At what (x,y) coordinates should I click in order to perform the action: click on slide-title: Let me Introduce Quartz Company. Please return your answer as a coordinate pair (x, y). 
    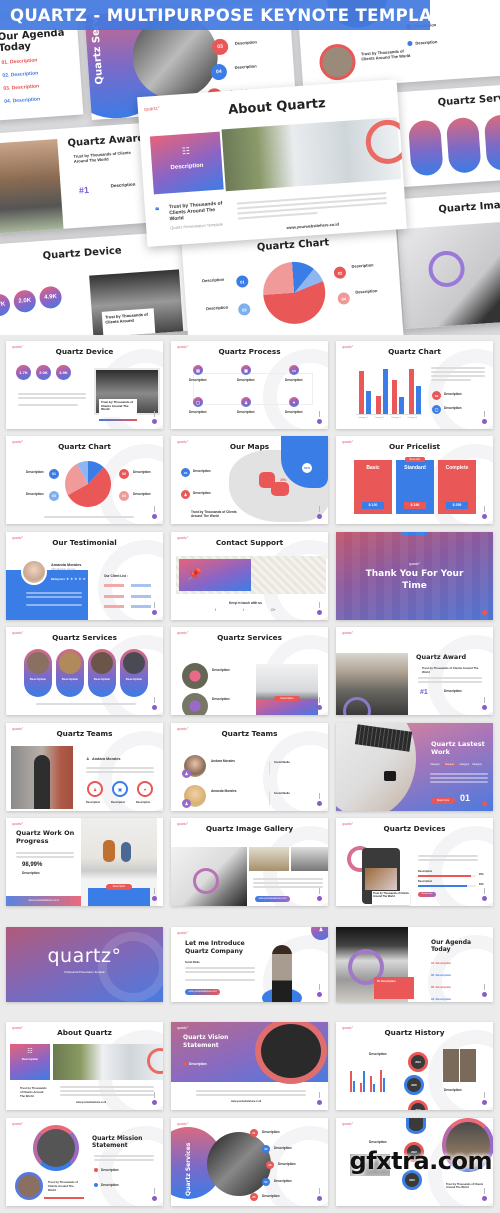
    Looking at the image, I should click on (215, 947).